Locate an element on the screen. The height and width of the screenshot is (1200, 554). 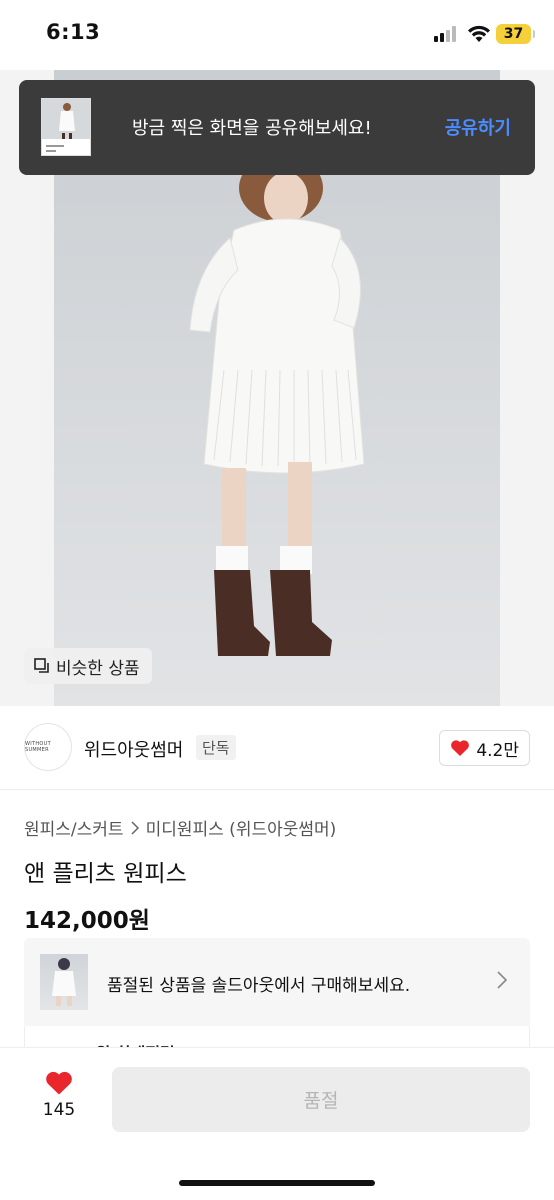
product-like-count: 145 is located at coordinates (59, 1110).